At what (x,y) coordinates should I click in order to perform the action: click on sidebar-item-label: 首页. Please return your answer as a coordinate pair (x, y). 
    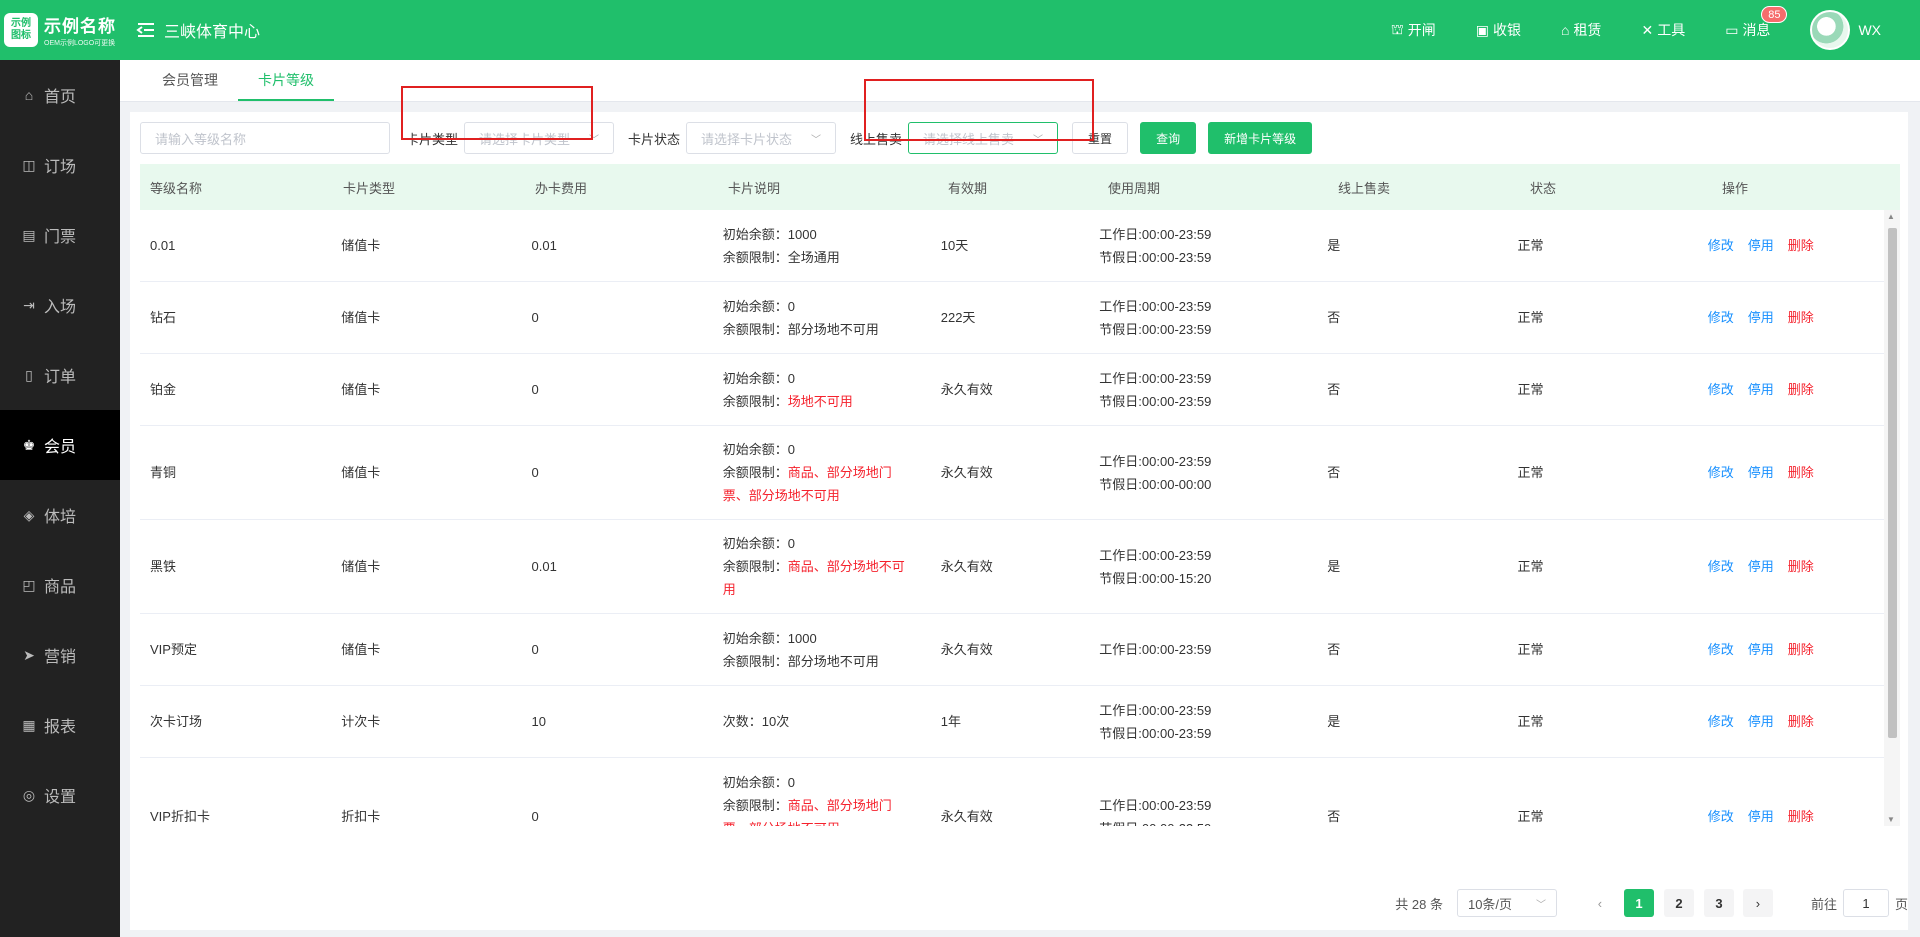
    Looking at the image, I should click on (60, 97).